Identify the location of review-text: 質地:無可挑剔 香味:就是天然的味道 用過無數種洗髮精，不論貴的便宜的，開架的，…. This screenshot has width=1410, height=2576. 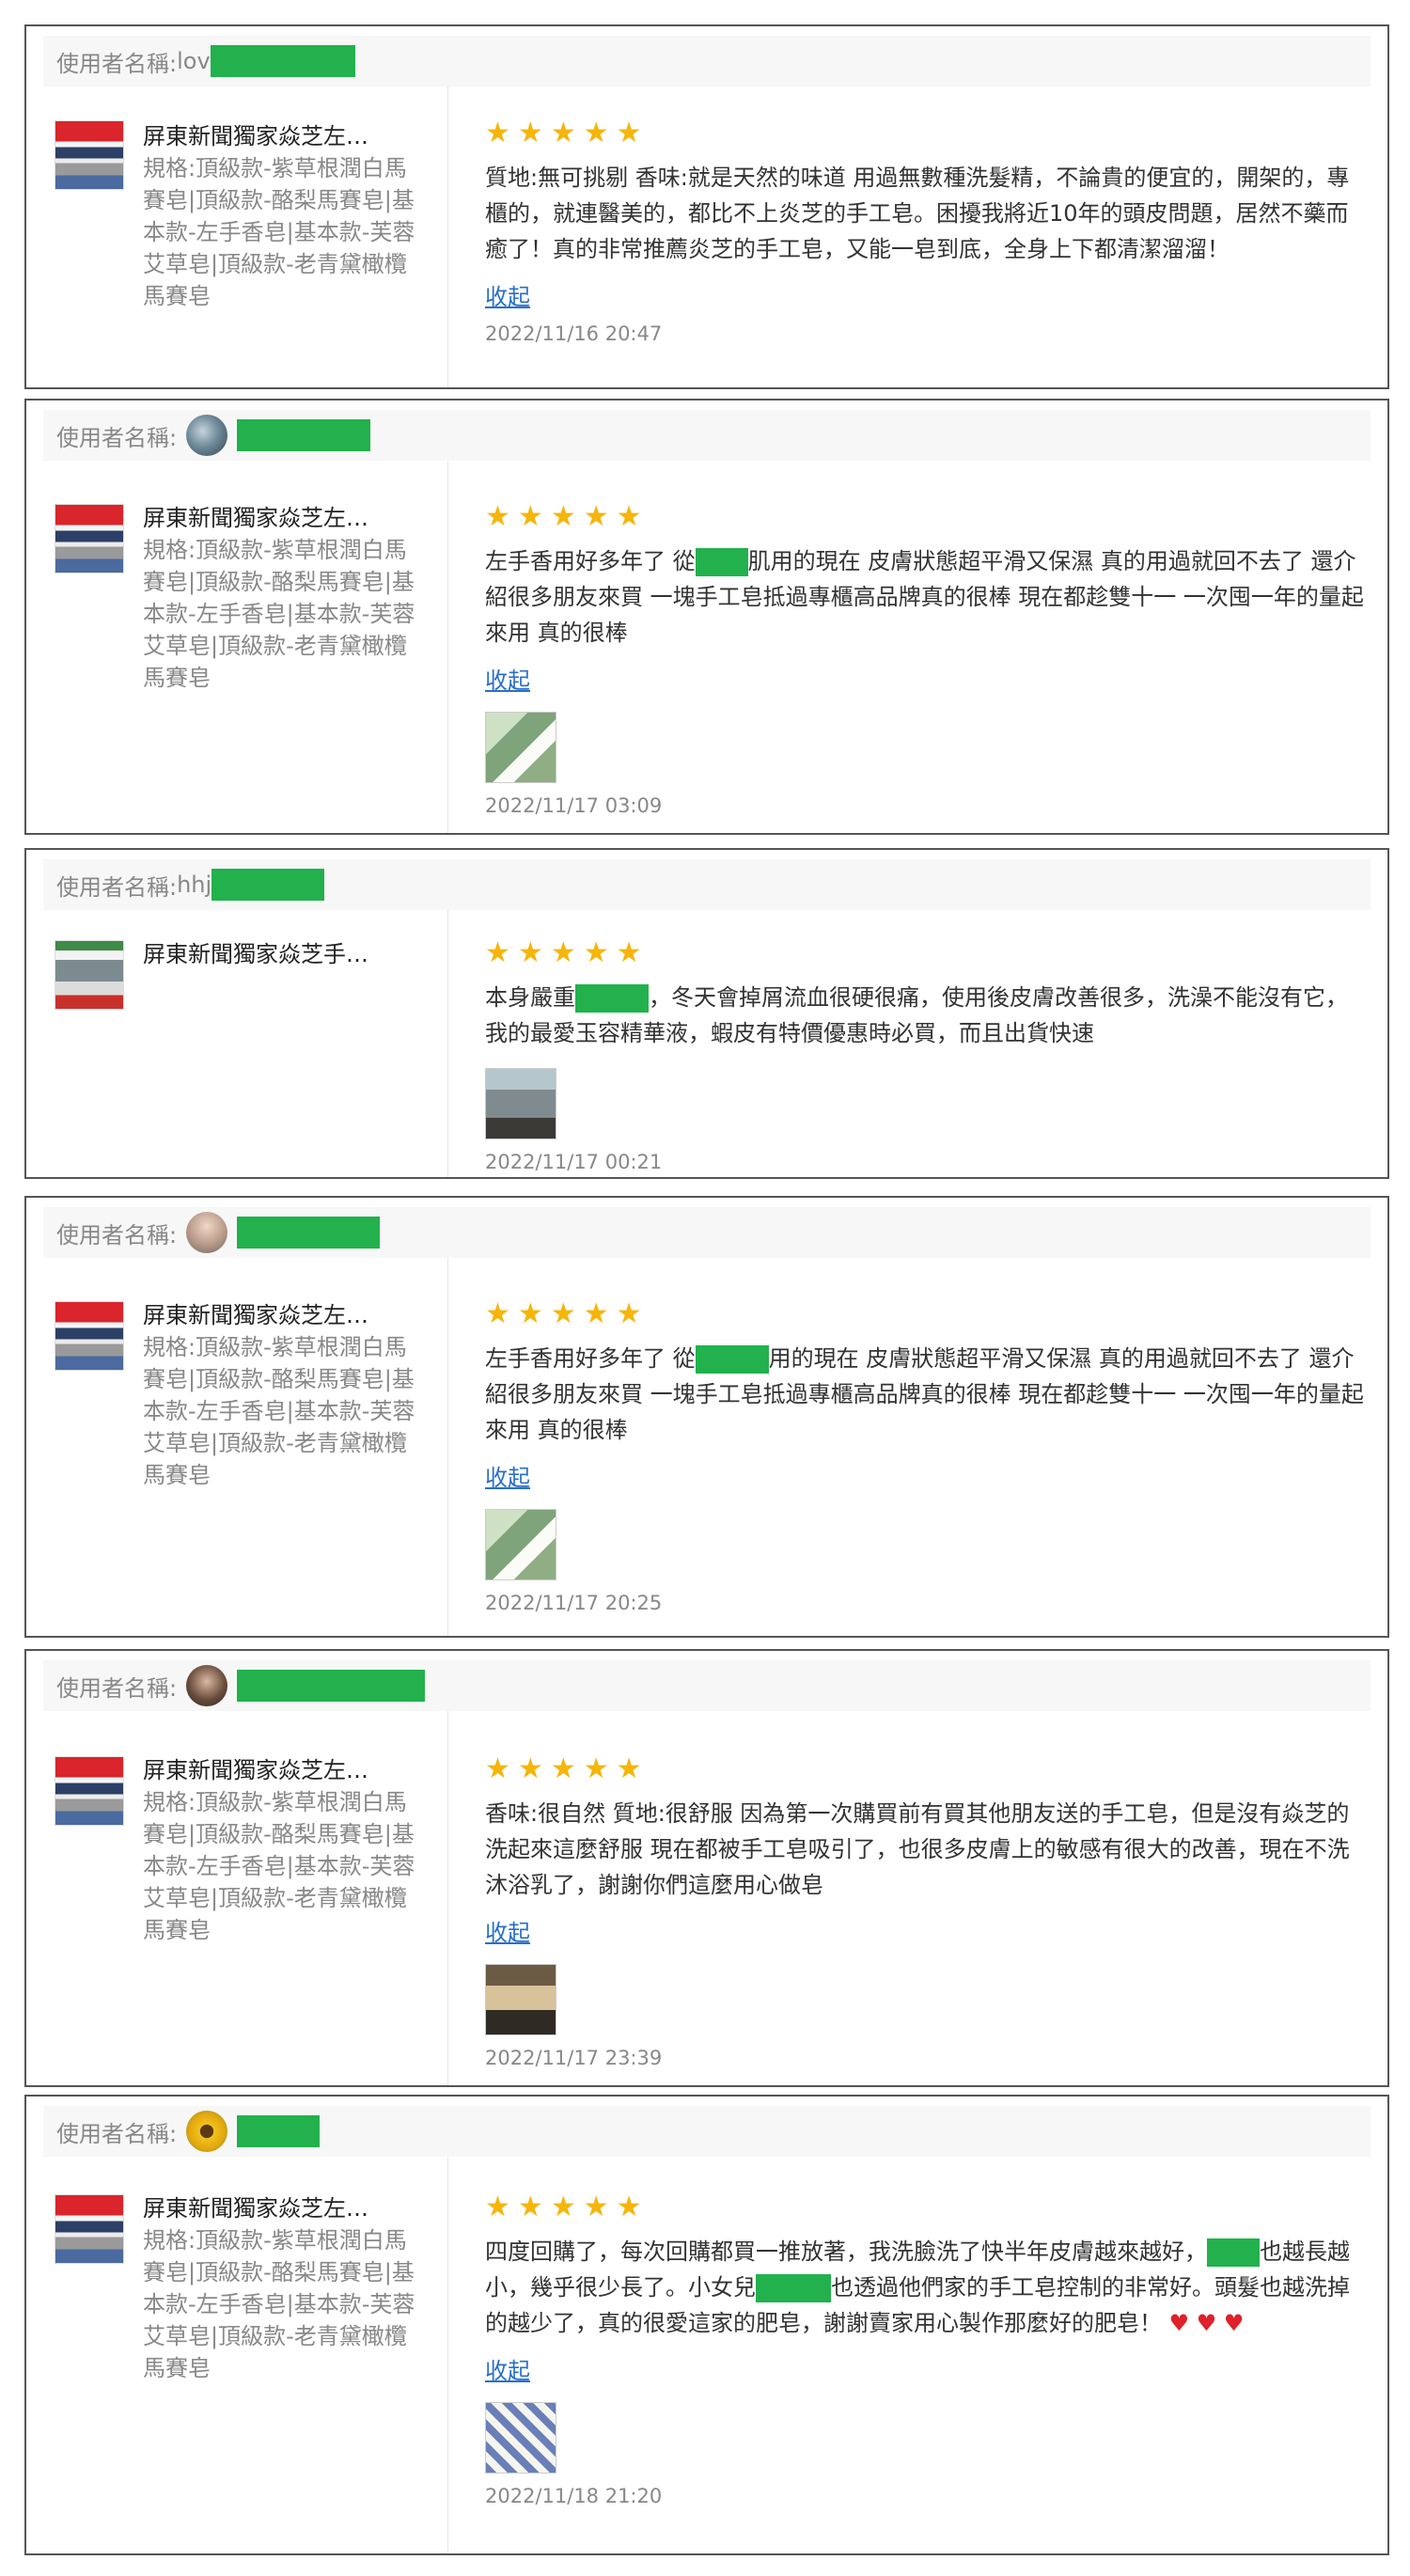
(917, 214).